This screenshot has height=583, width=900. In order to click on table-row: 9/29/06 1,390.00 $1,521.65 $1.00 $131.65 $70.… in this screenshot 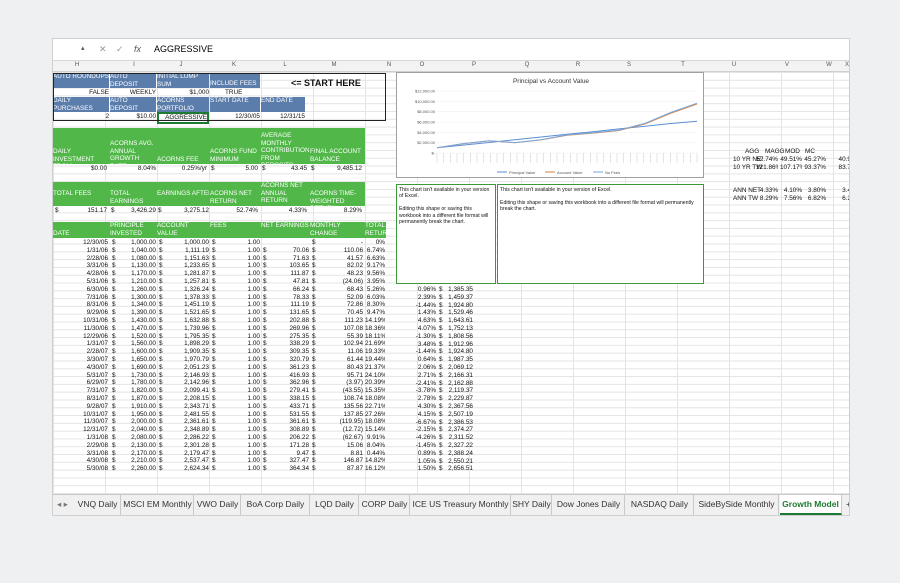, I will do `click(219, 313)`.